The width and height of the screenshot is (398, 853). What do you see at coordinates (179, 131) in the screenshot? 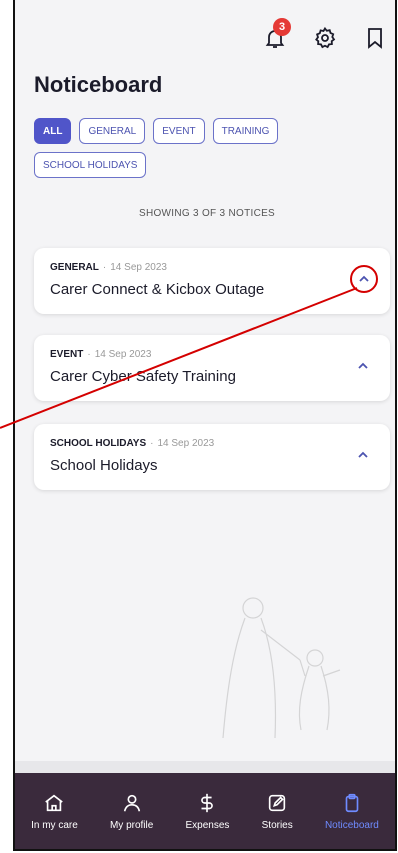
I see `filter-event: EVENT` at bounding box center [179, 131].